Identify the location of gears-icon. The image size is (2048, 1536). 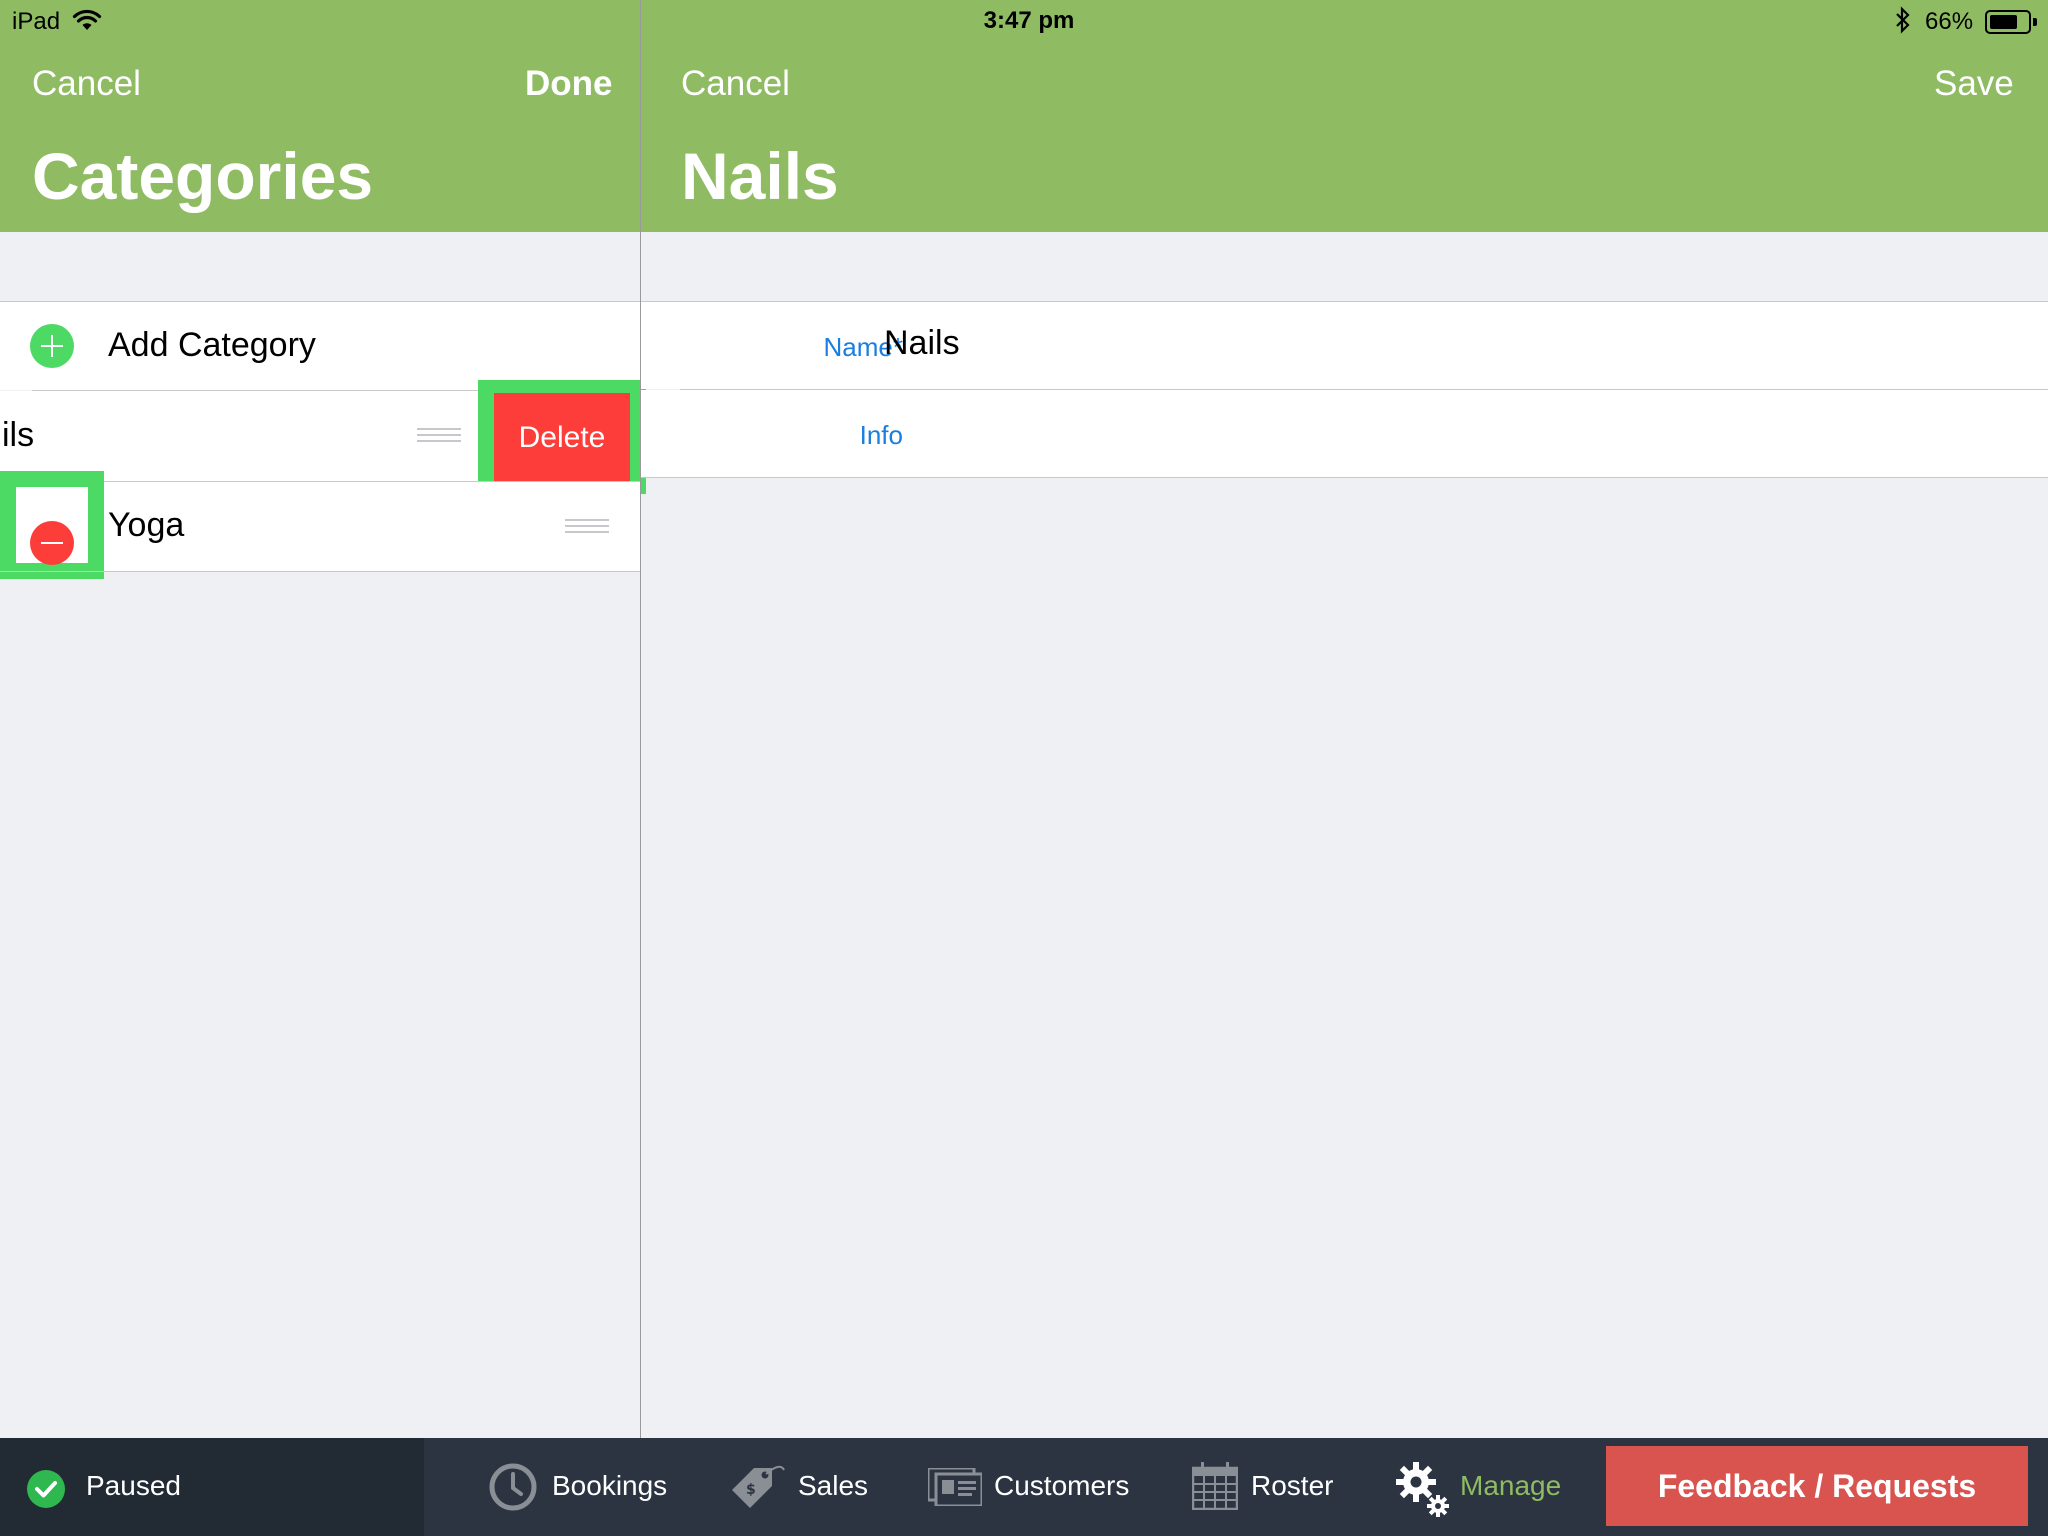
(1422, 1489).